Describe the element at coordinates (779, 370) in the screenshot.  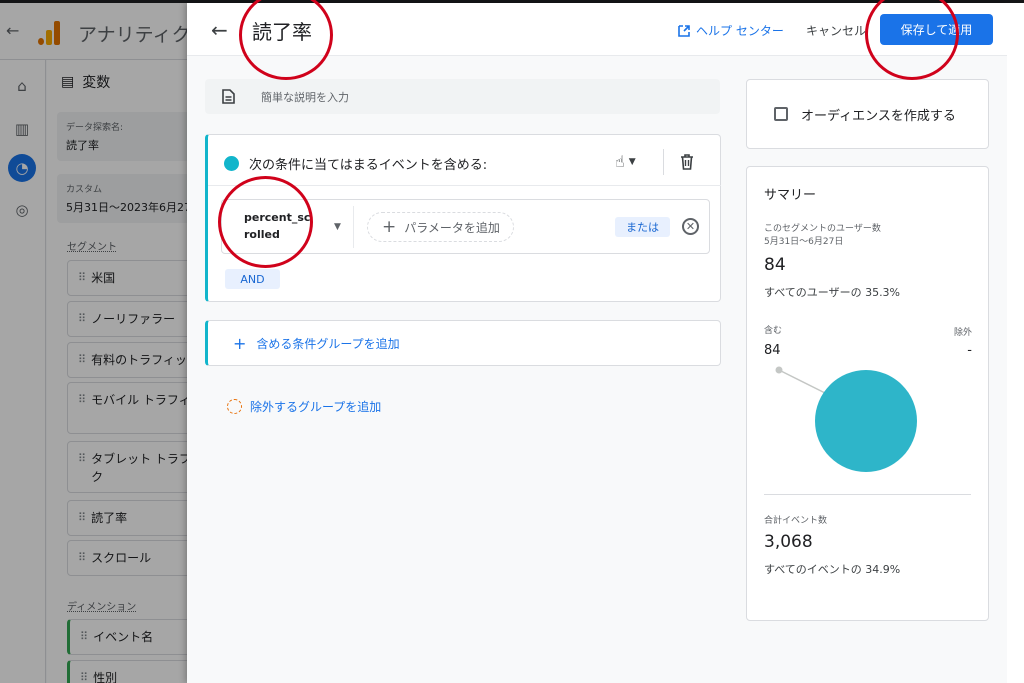
I see `pie-leader-dot` at that location.